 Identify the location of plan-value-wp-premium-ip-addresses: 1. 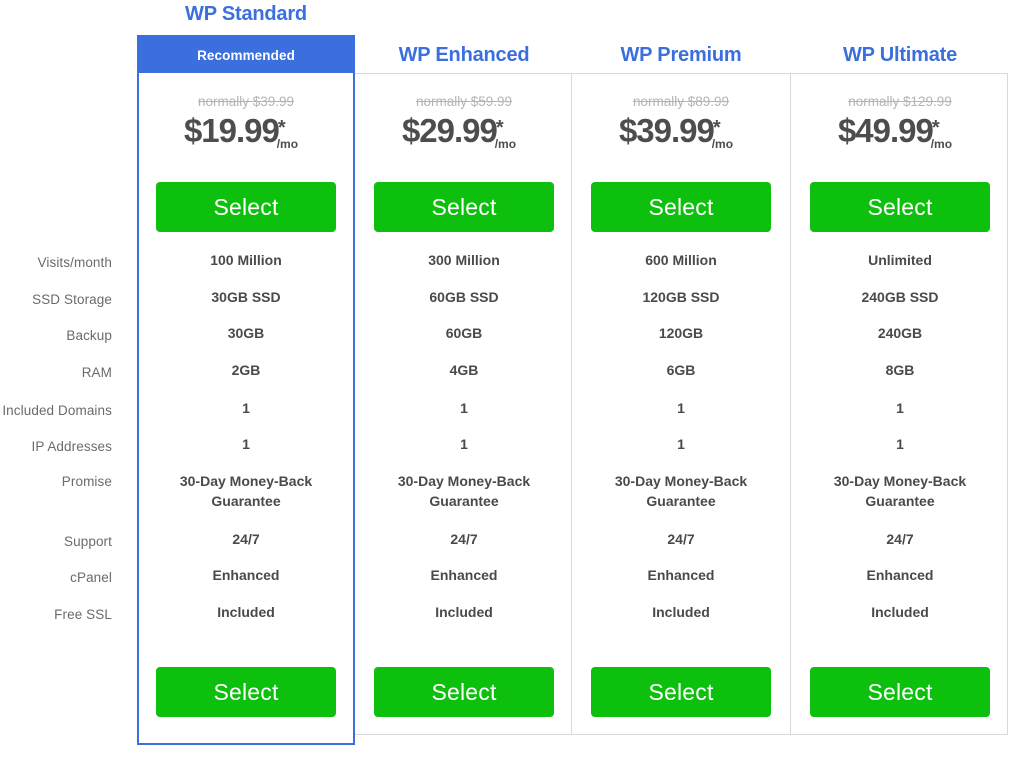
(681, 444).